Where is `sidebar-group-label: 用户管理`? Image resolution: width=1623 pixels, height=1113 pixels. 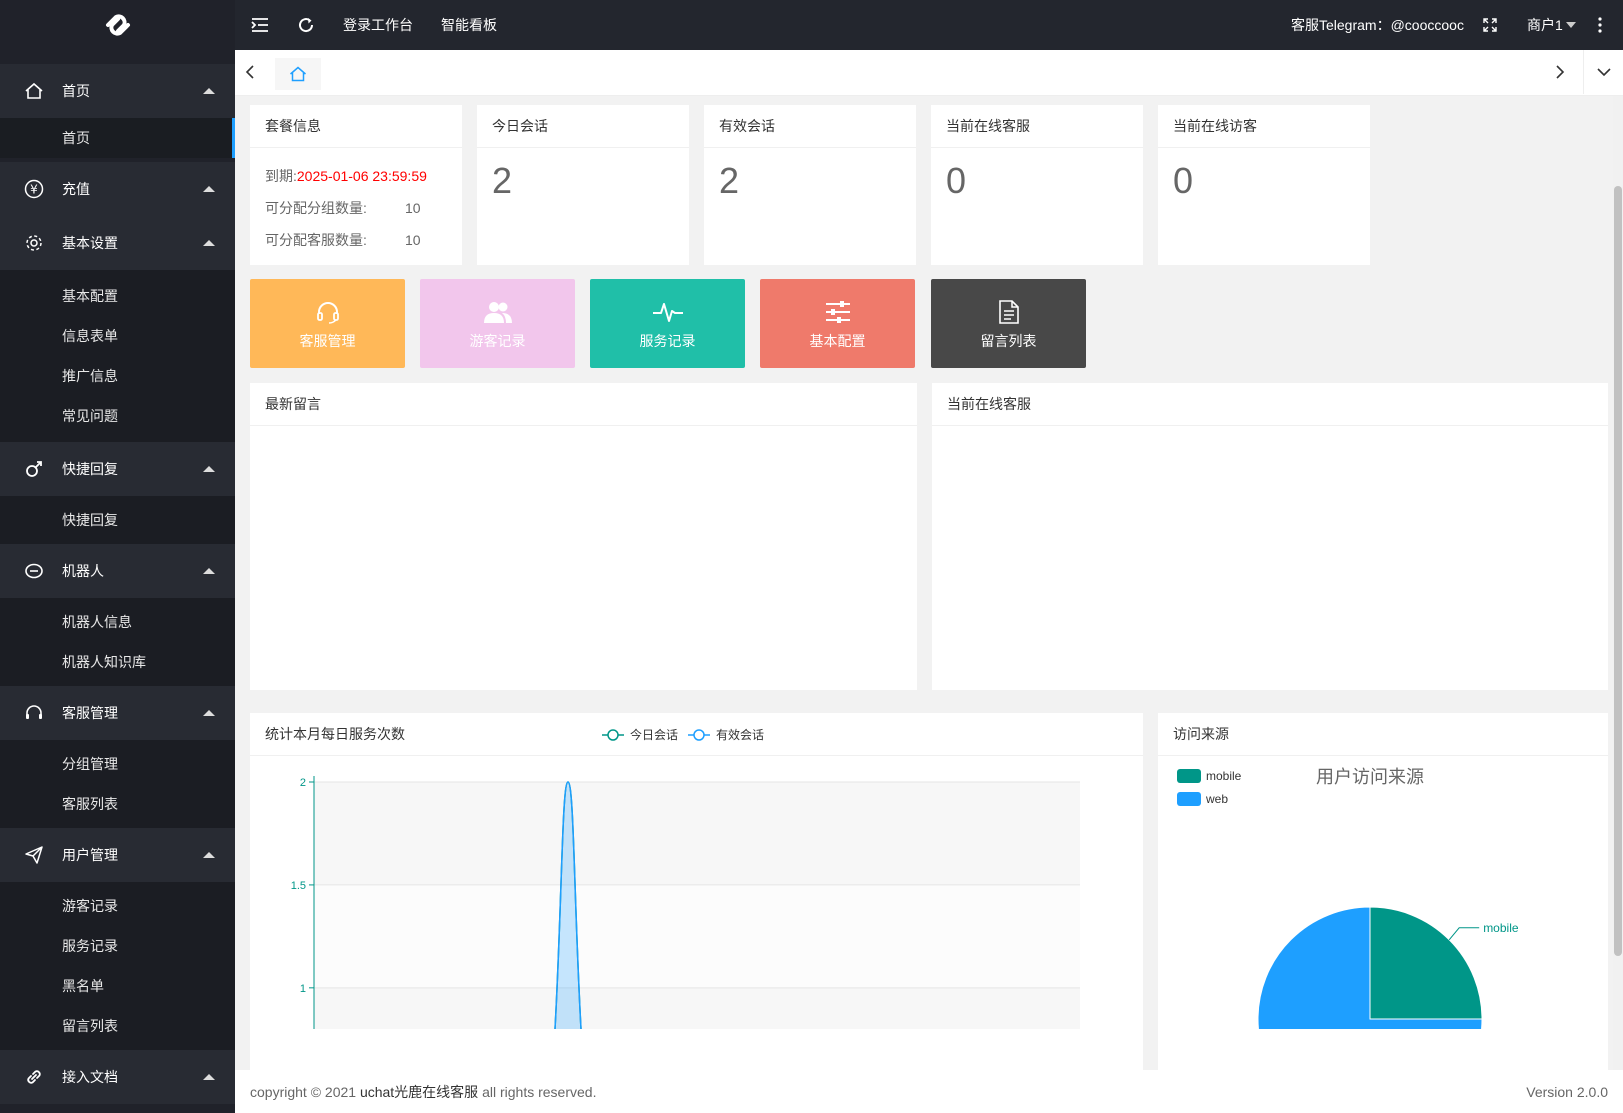 sidebar-group-label: 用户管理 is located at coordinates (90, 855).